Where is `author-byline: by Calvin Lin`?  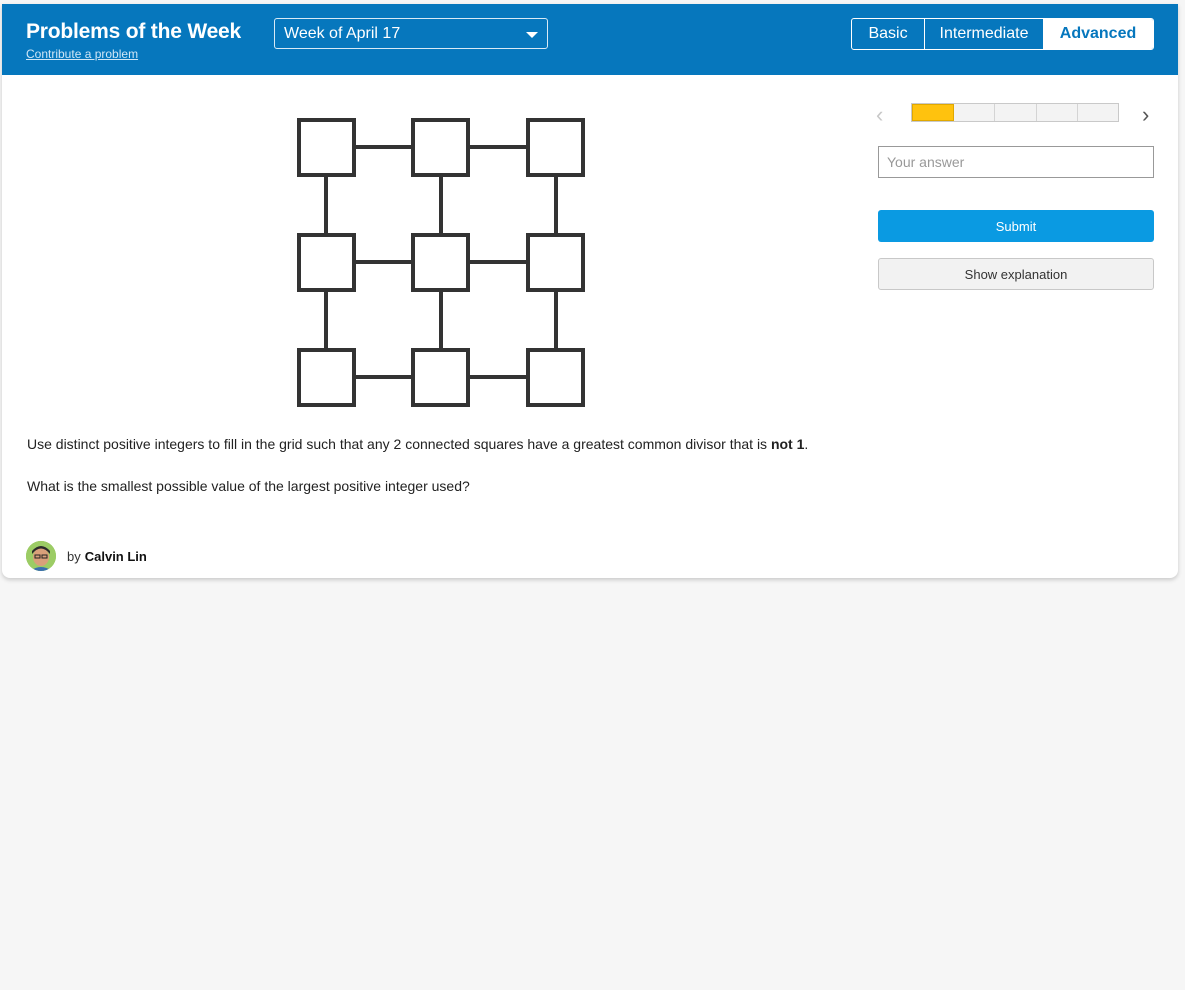 author-byline: by Calvin Lin is located at coordinates (86, 556).